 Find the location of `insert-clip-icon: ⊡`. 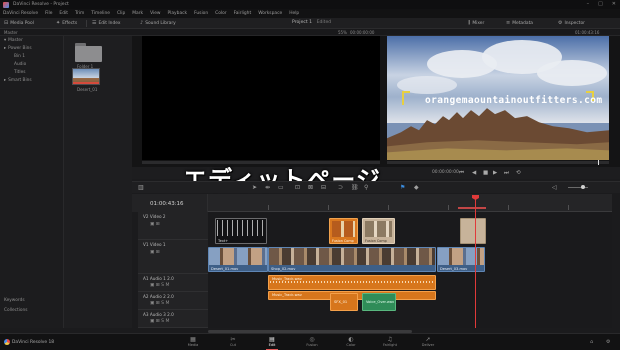

insert-clip-icon: ⊡ is located at coordinates (297, 187).